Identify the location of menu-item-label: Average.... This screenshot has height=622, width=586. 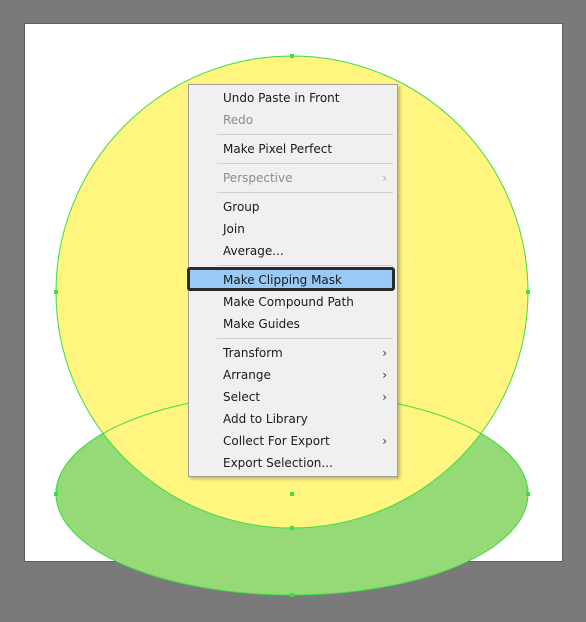
(253, 251).